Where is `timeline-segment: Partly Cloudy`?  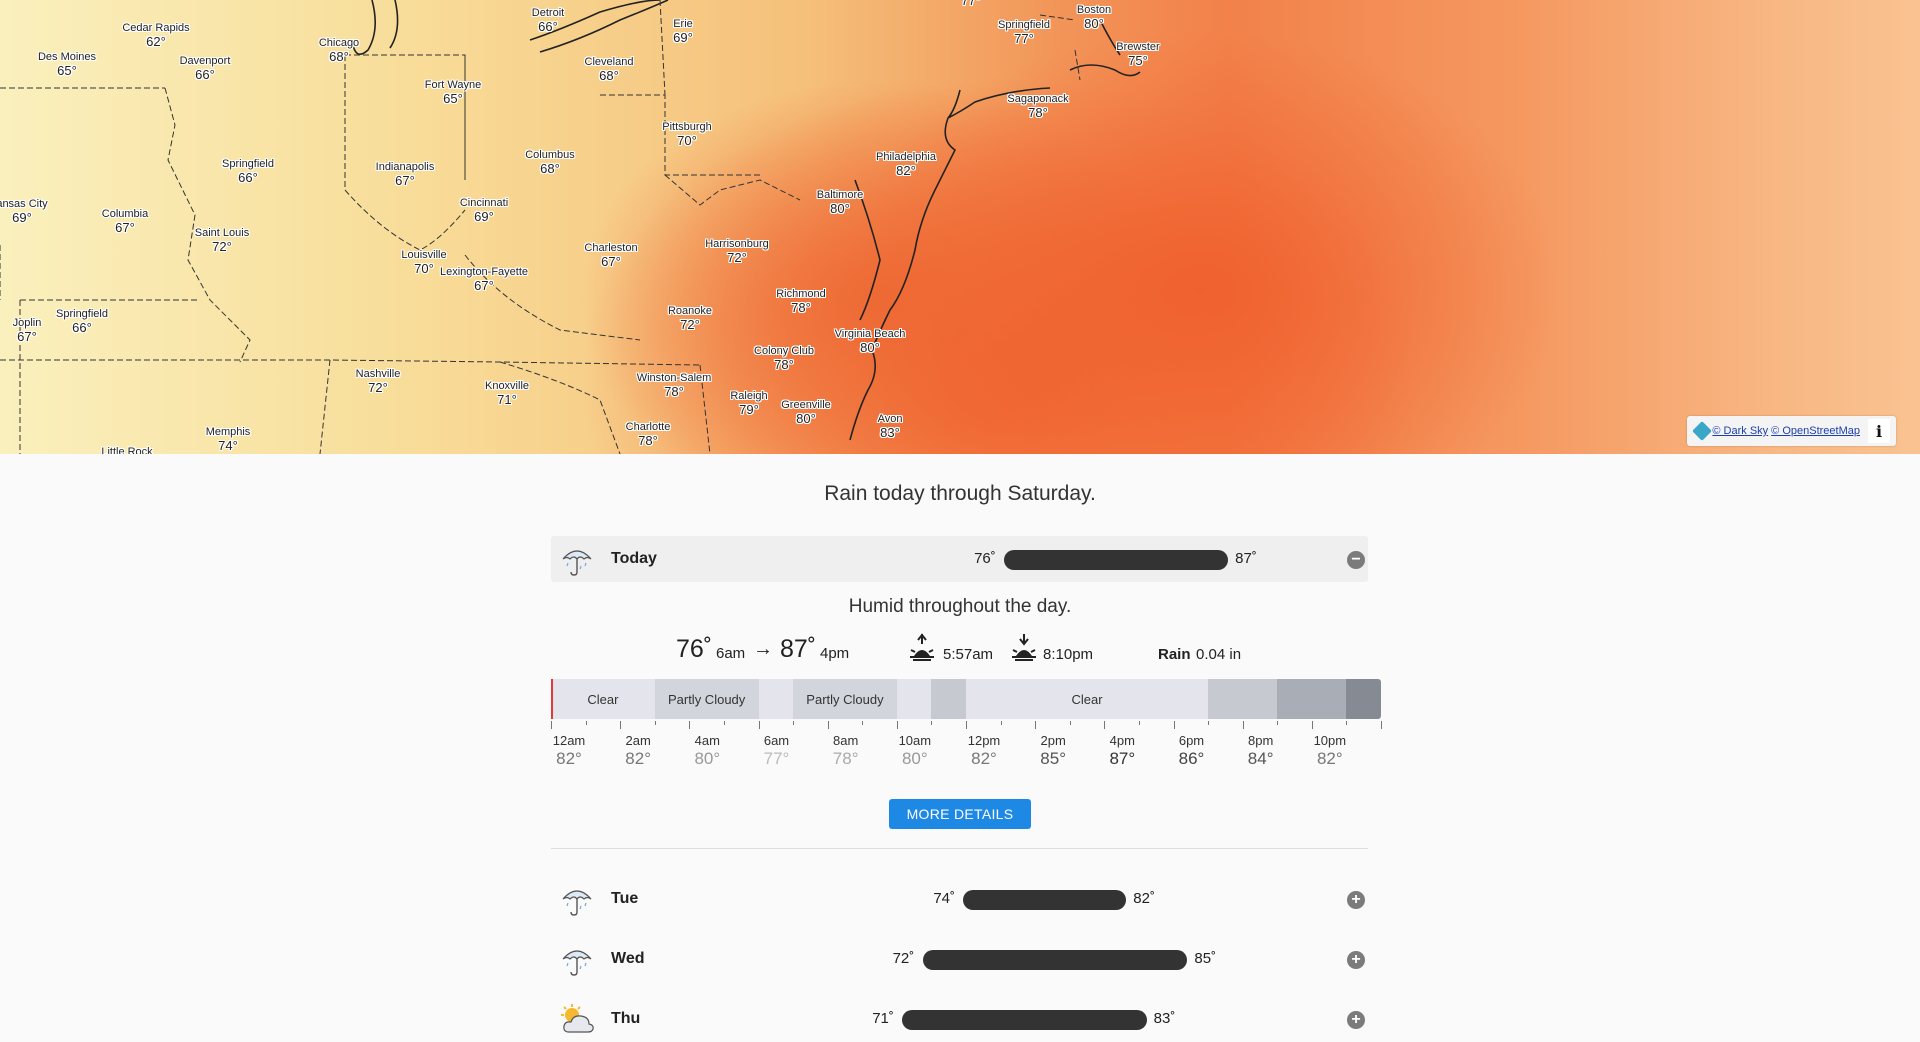 timeline-segment: Partly Cloudy is located at coordinates (845, 699).